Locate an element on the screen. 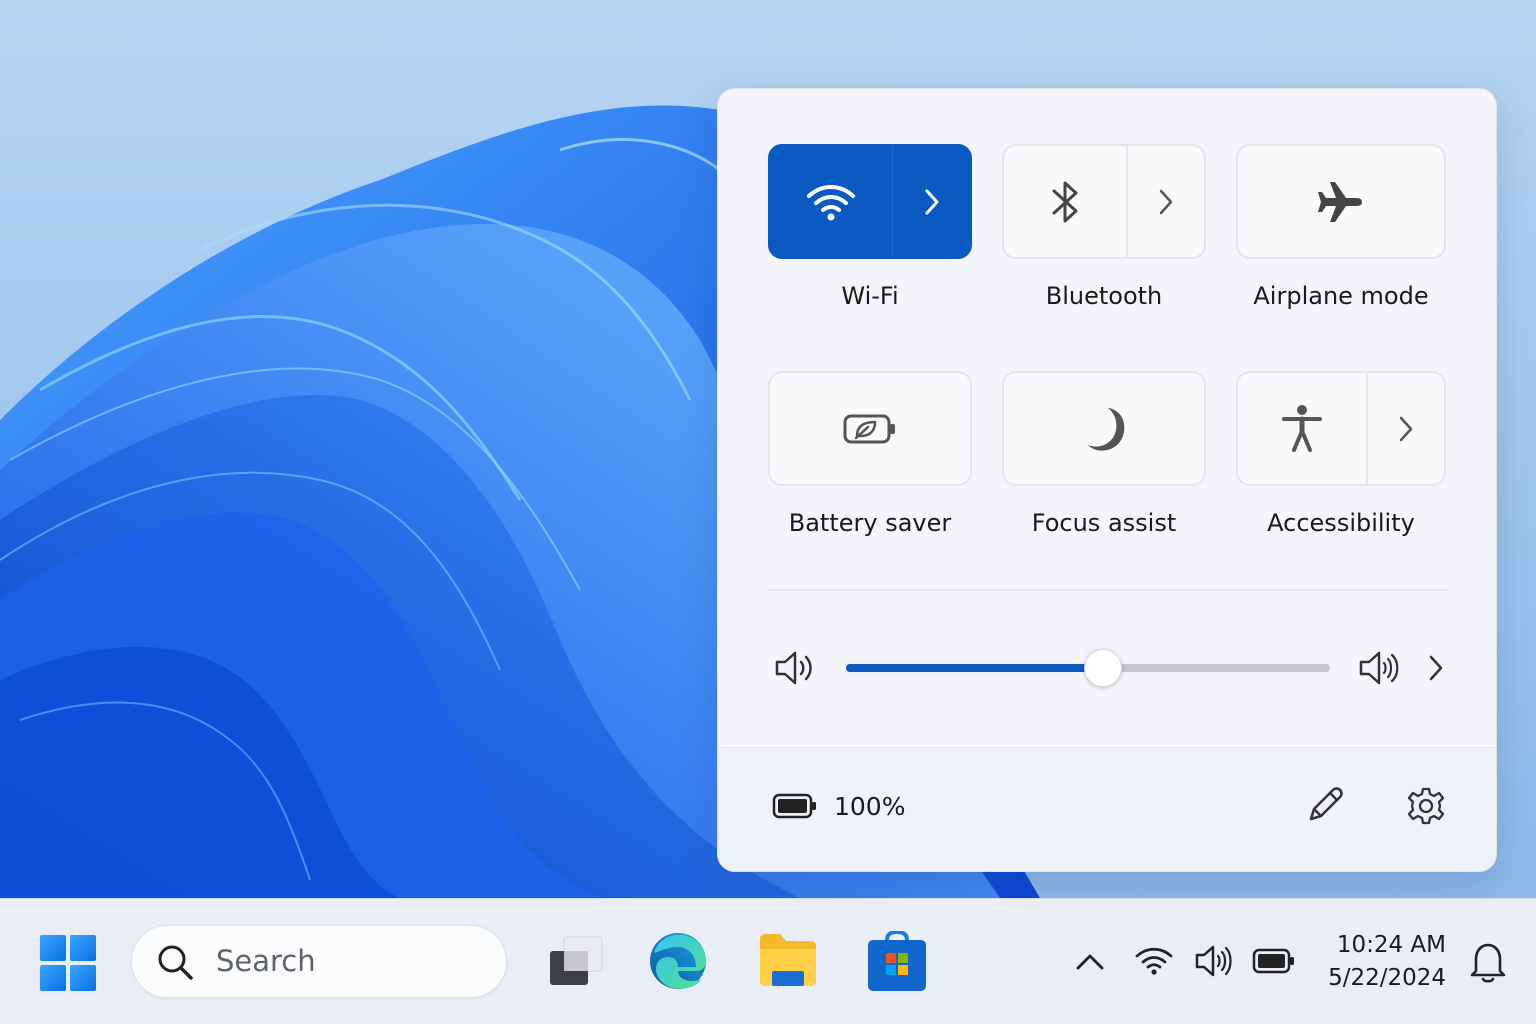  accessibility-icon is located at coordinates (1302, 428).